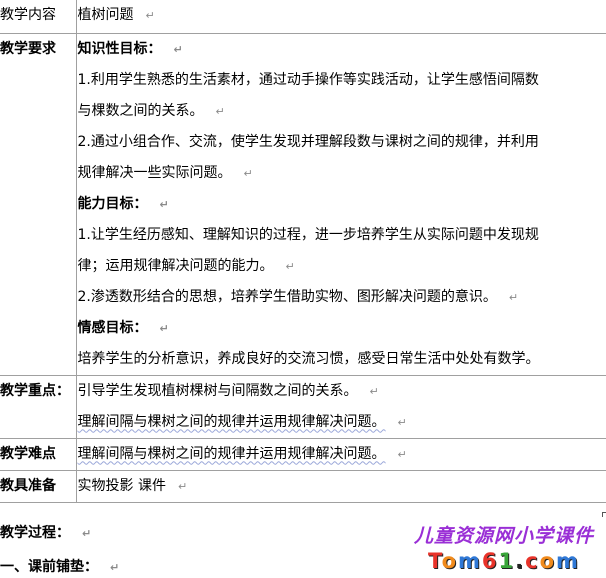 The image size is (606, 578). What do you see at coordinates (308, 358) in the screenshot?
I see `emotion-item-line-1: 培养学生的分析意识，养成良好的交流习惯，感受日常生活中处处有数学。` at bounding box center [308, 358].